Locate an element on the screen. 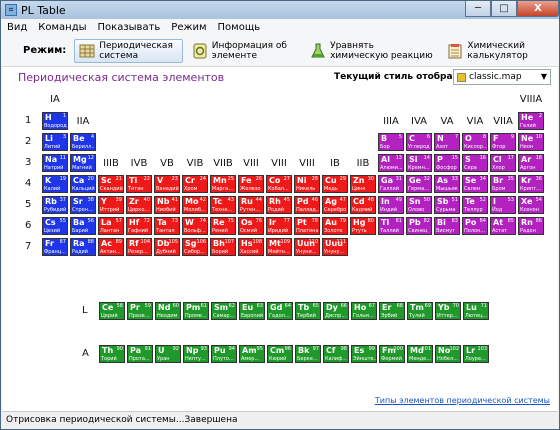 The width and height of the screenshot is (560, 430). element-cell-bi: Bi 83 Висмут is located at coordinates (447, 226).